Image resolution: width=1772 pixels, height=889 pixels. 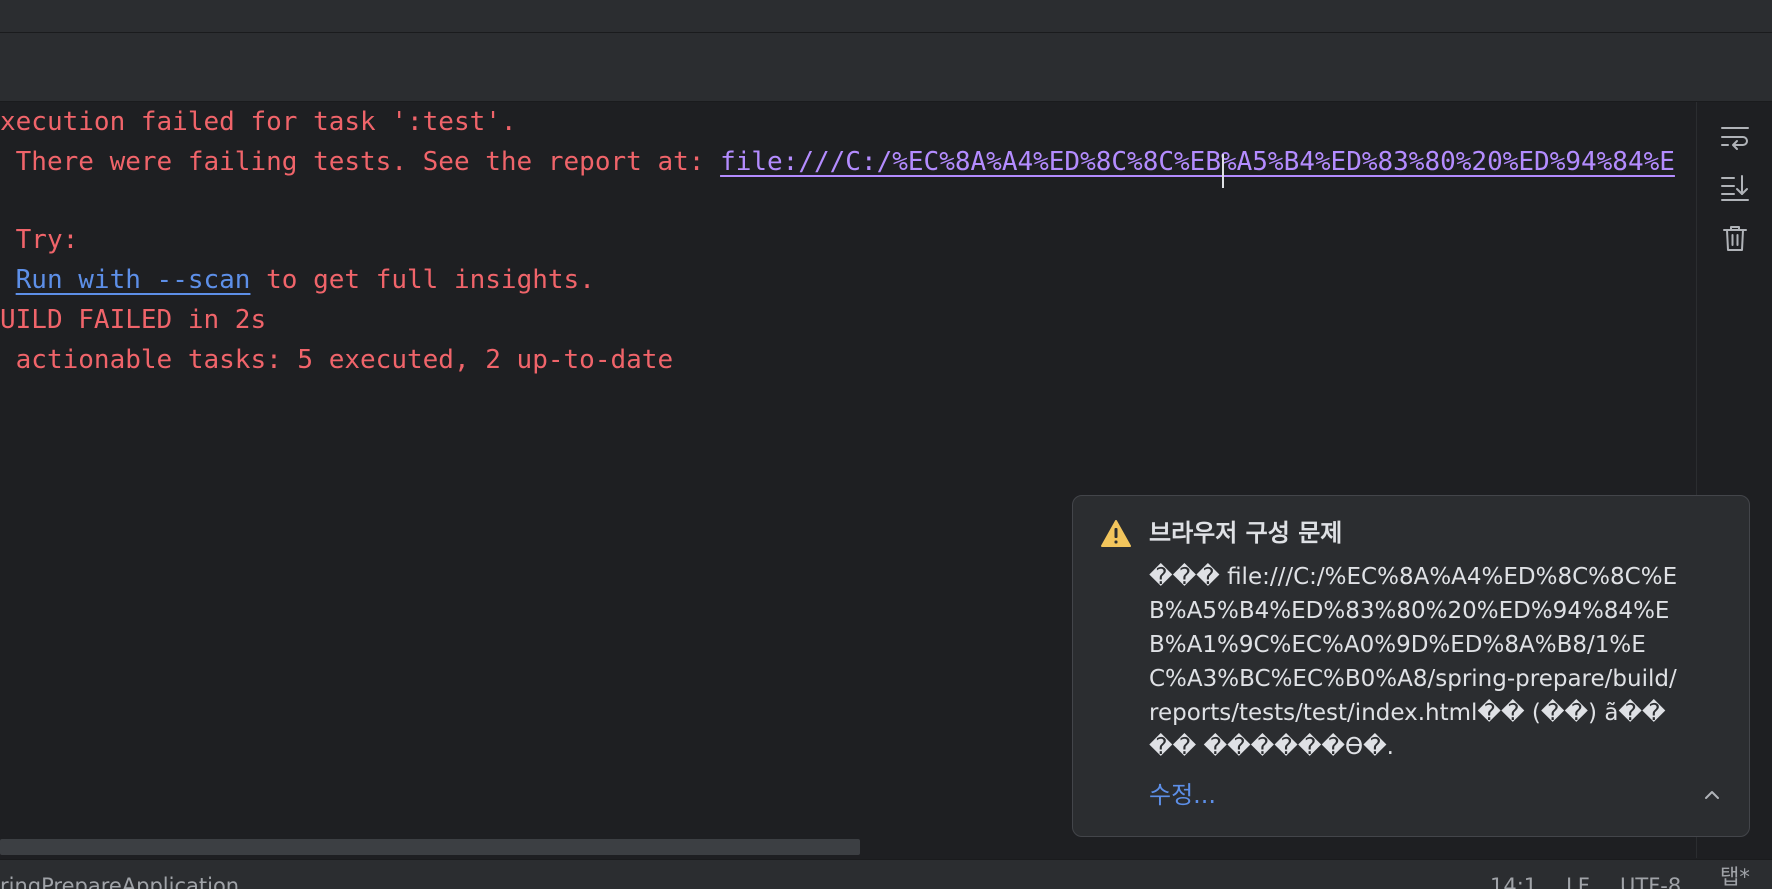 What do you see at coordinates (119, 881) in the screenshot?
I see `status-run-config: ringPrepareApplication` at bounding box center [119, 881].